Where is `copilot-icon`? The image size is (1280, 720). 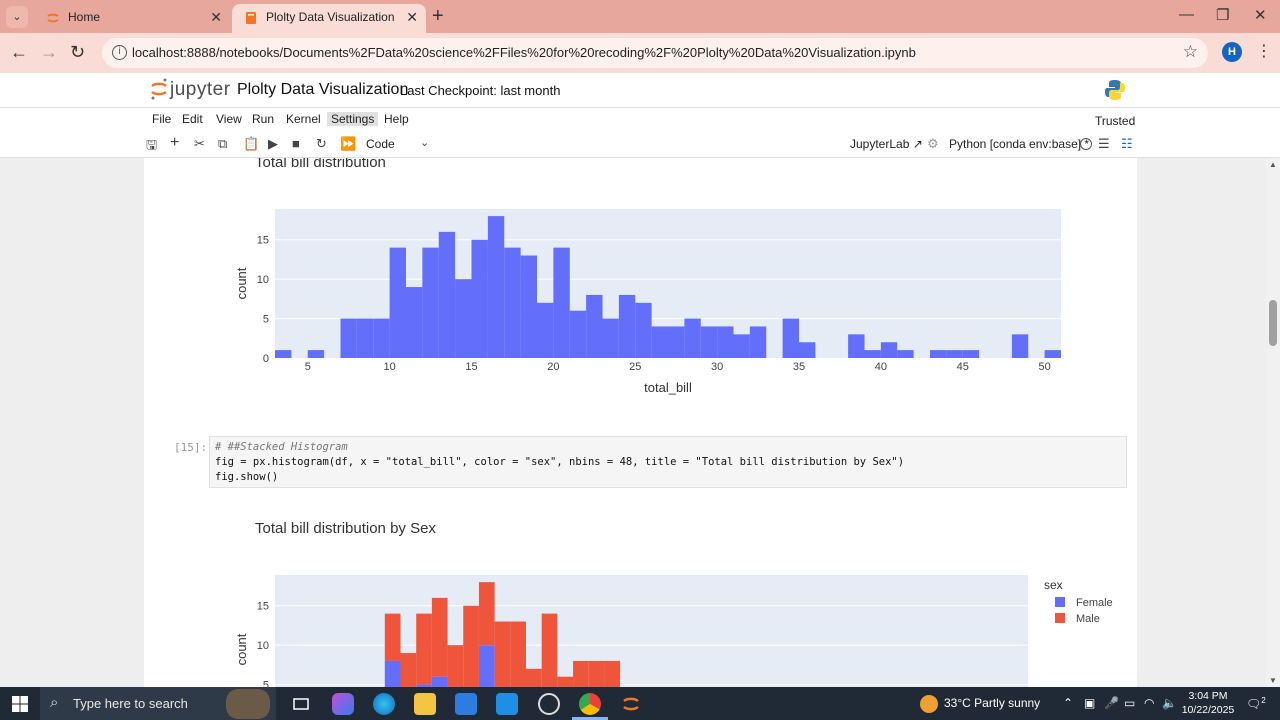
copilot-icon is located at coordinates (343, 704).